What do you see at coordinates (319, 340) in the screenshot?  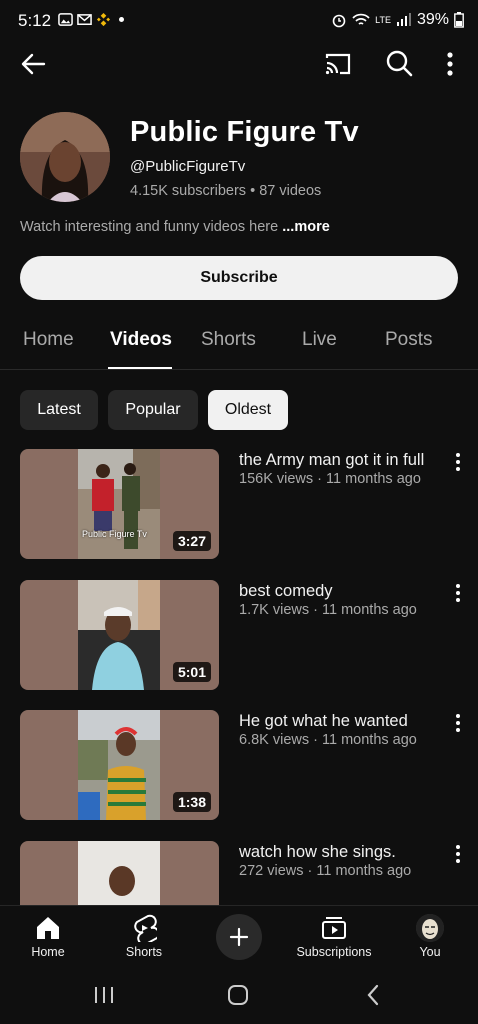 I see `tab-live: Live` at bounding box center [319, 340].